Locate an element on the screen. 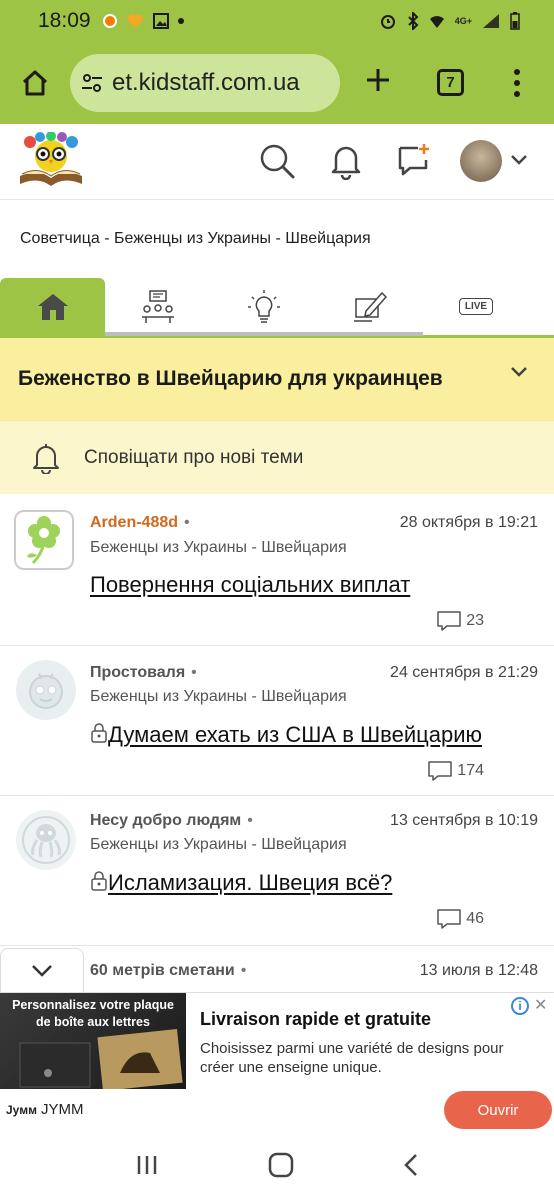  post-date: 28 октября в 19:21 is located at coordinates (468, 522).